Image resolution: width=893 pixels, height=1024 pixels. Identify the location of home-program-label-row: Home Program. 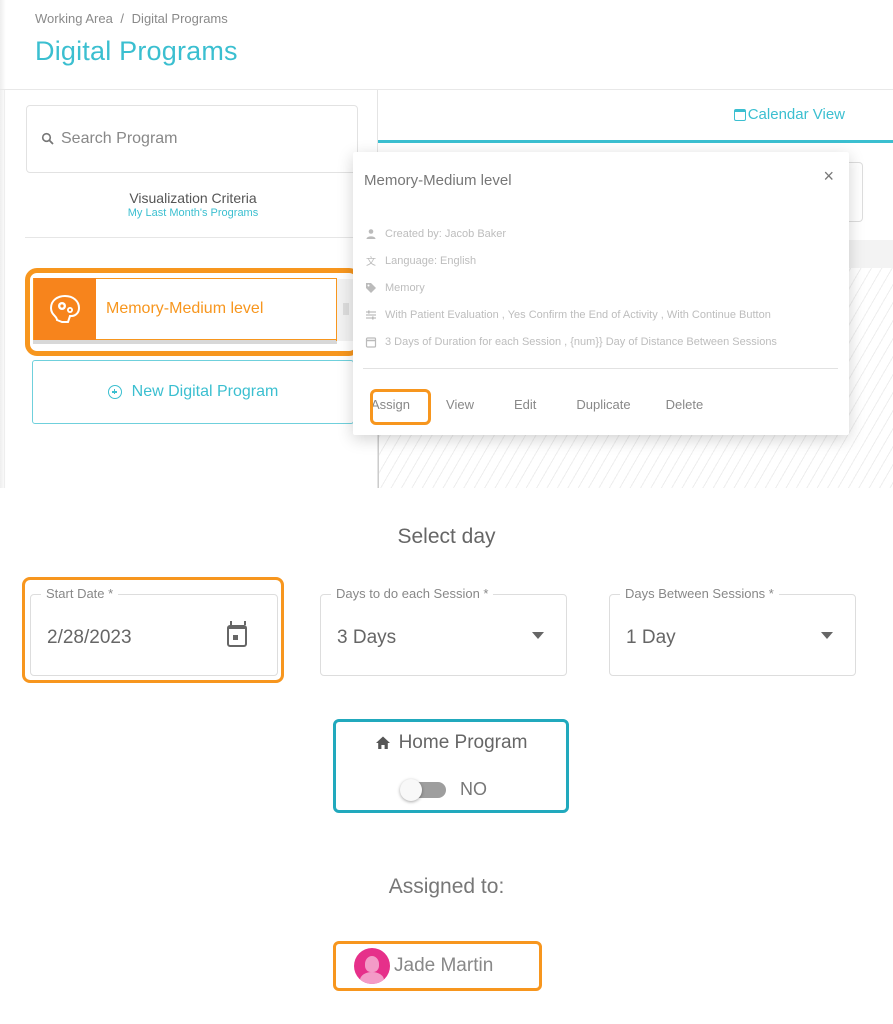
(451, 743).